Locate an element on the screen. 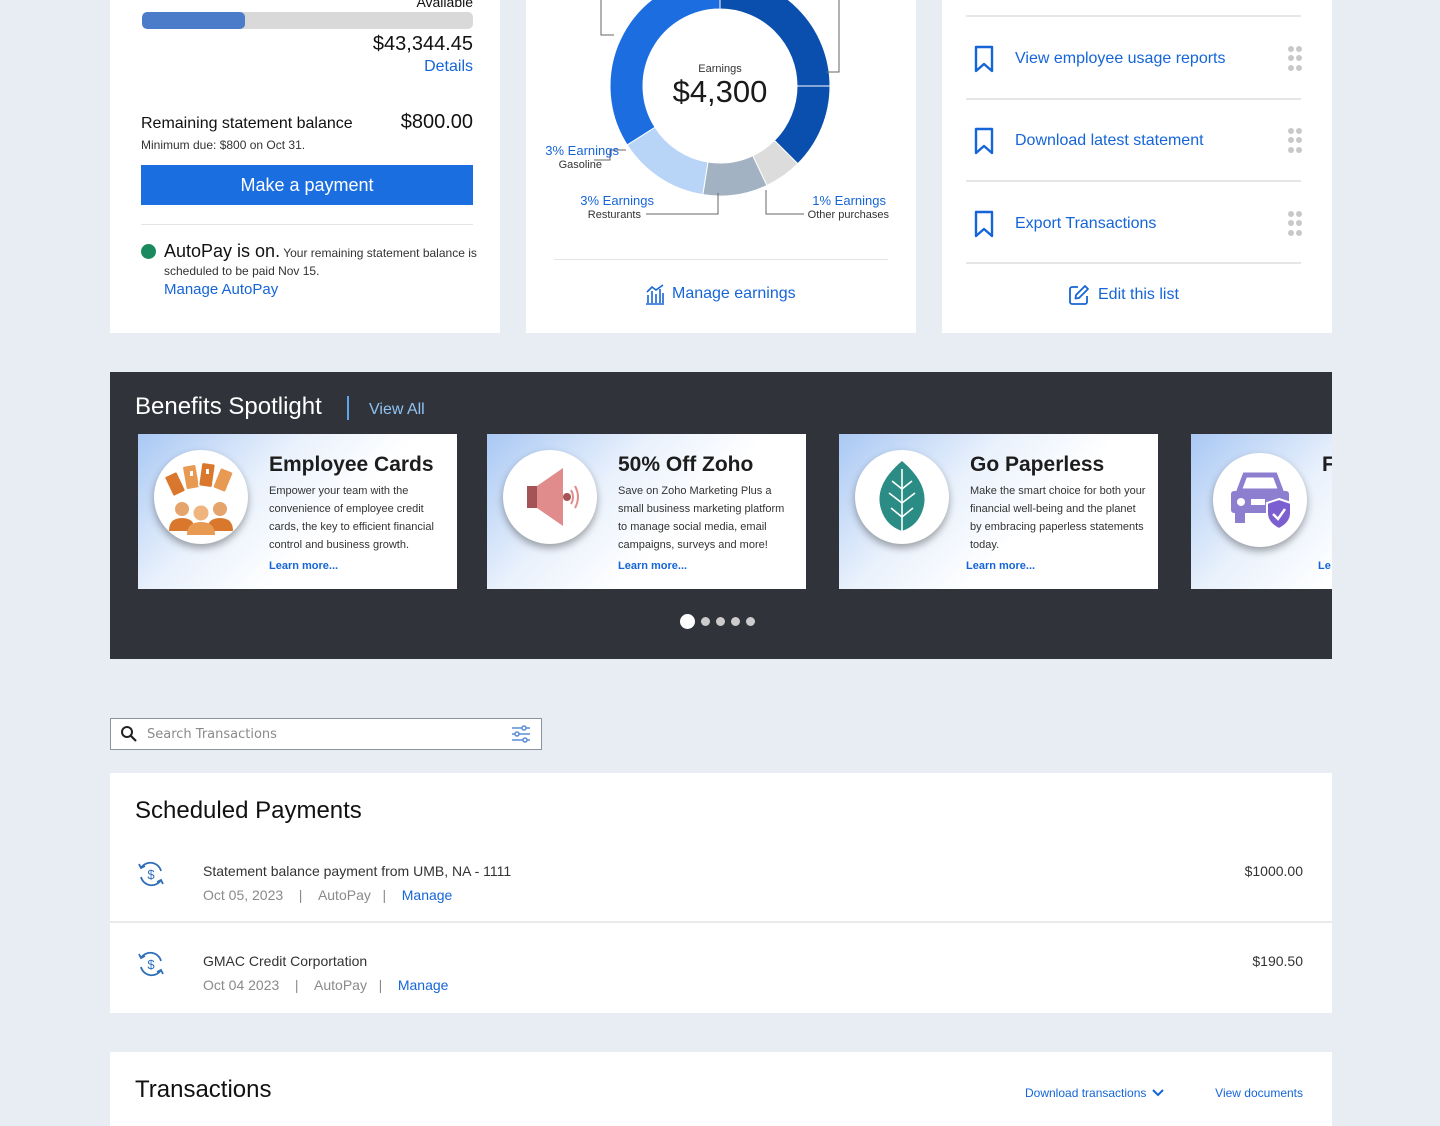 This screenshot has height=1126, width=1440. payment-meta: Oct 05, 2023 | AutoPay | Manage is located at coordinates (327, 895).